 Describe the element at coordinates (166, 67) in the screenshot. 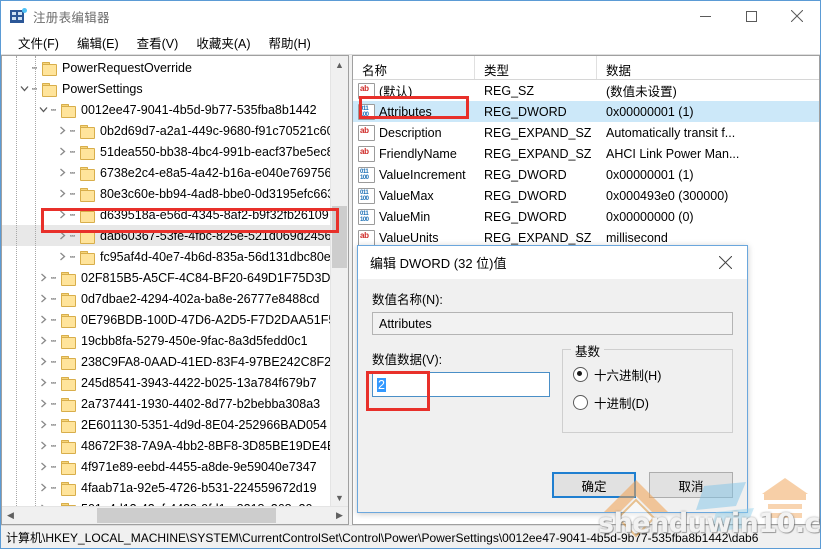

I see `tree-item: PowerRequestOverride` at that location.